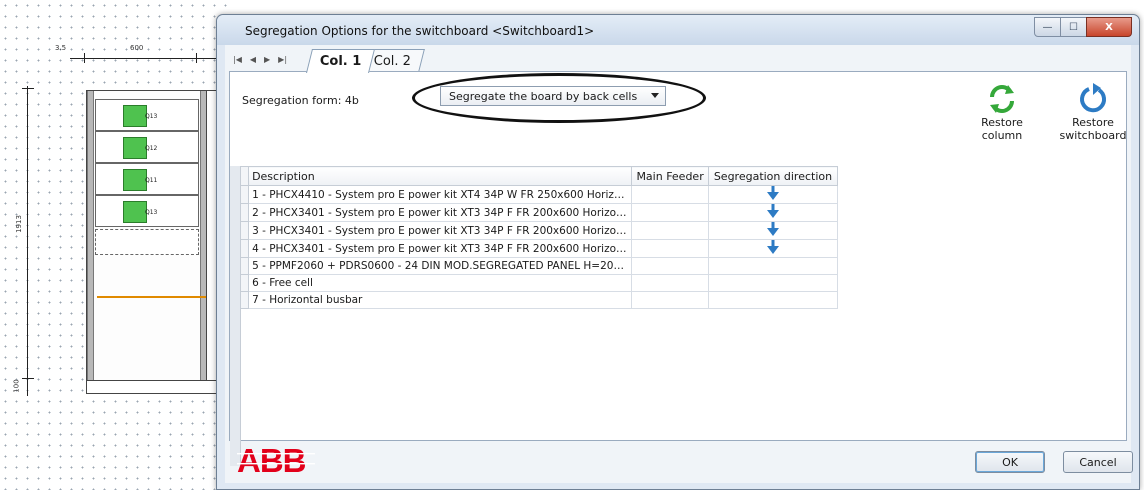  I want to click on segregation-mode-select: Segregate the board by back cells, so click(553, 96).